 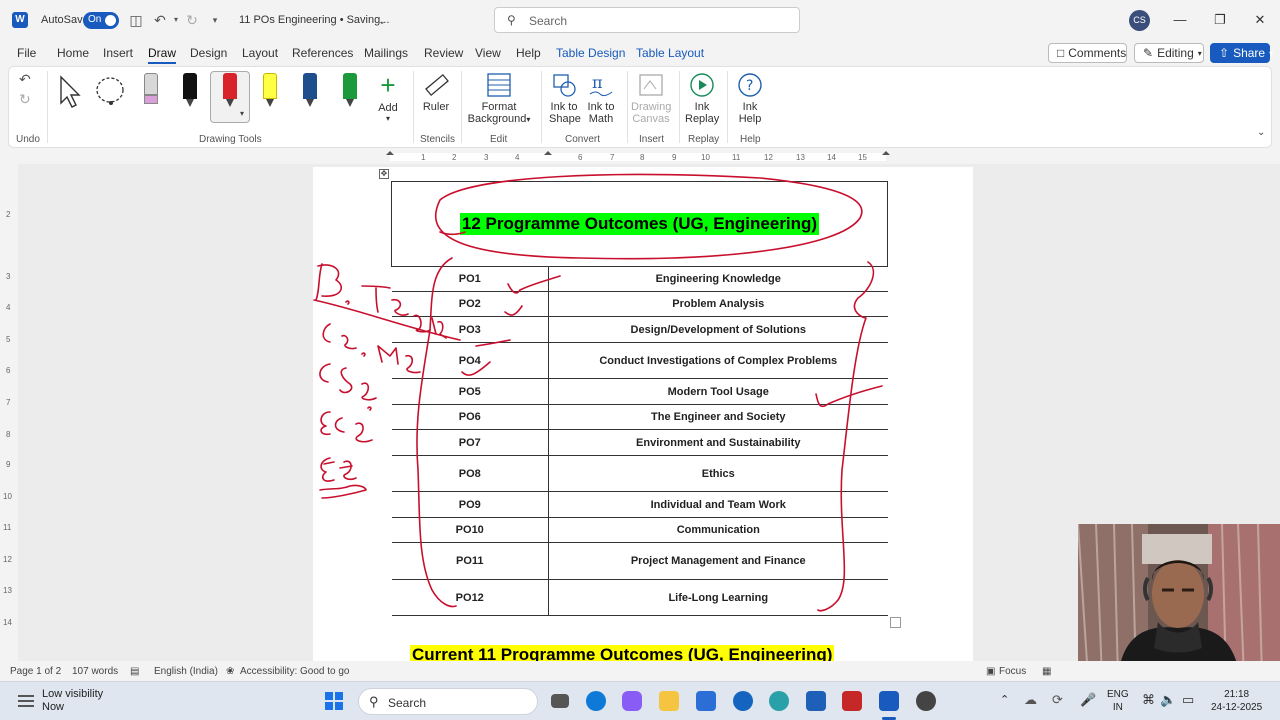 I want to click on tab-view: View, so click(x=488, y=53).